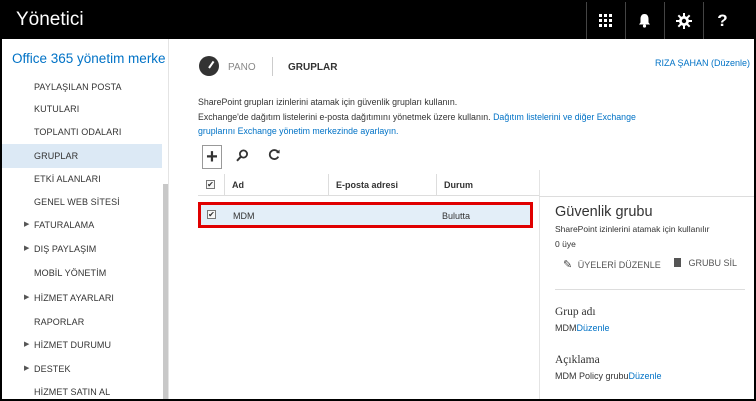  I want to click on delete-group-button: GRUBU SİL, so click(705, 263).